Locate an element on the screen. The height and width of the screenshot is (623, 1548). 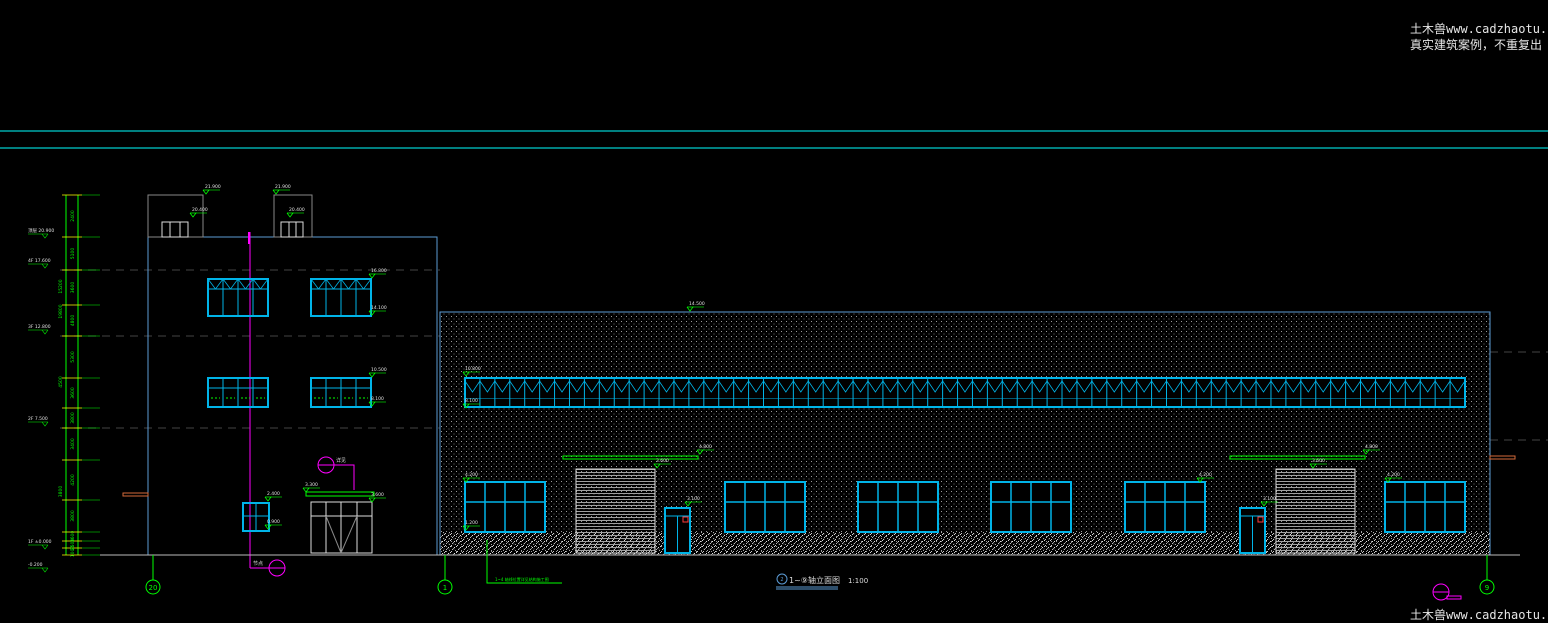
elevation-value: 0.900 is located at coordinates (273, 522).